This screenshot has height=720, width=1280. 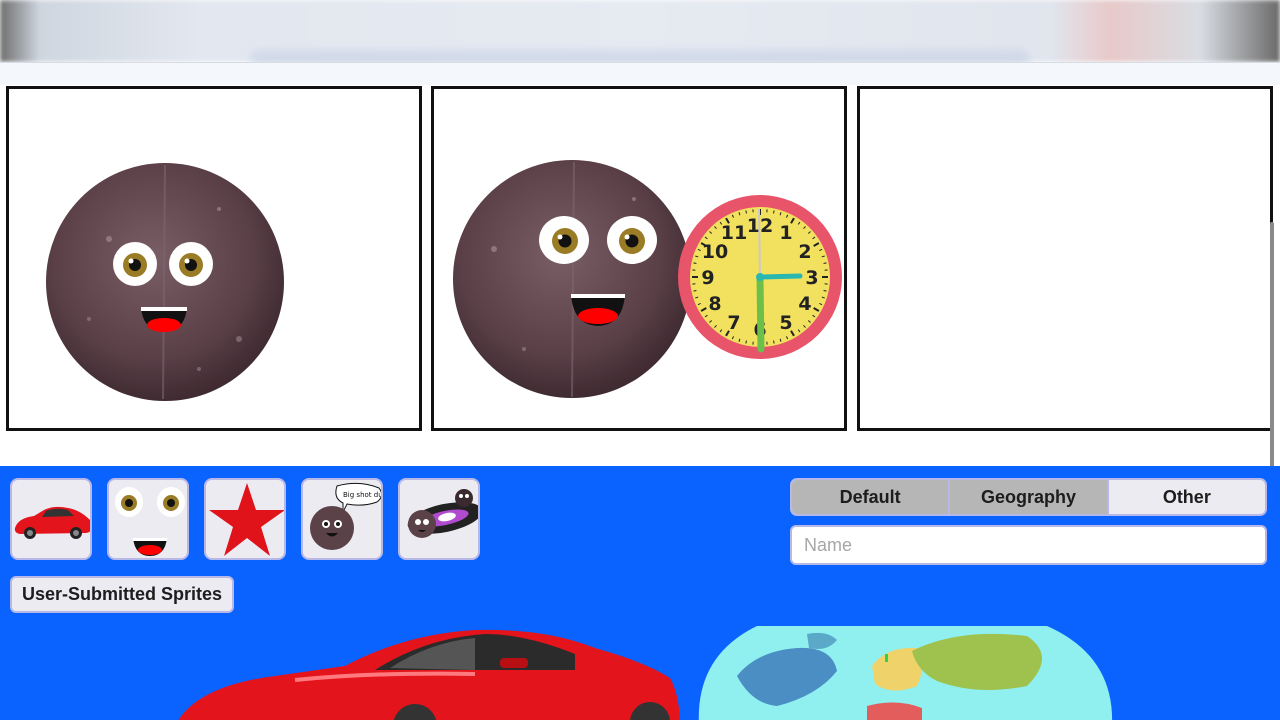 I want to click on car-preview-image, so click(x=430, y=673).